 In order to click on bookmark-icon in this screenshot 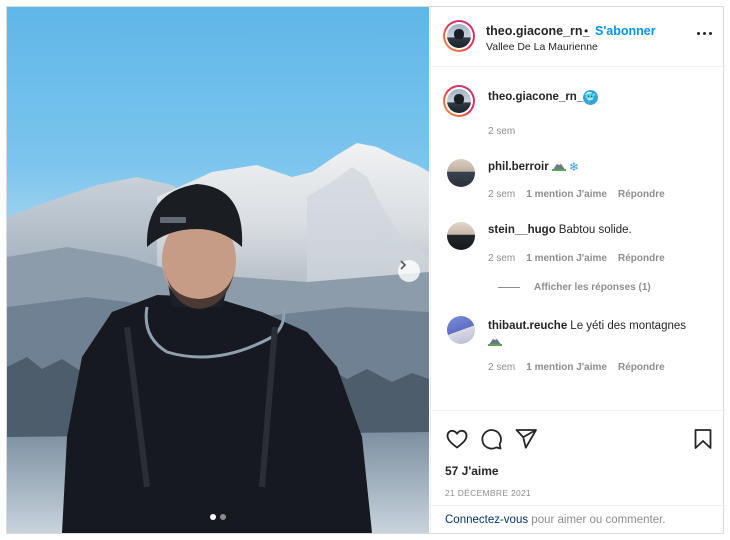, I will do `click(703, 439)`.